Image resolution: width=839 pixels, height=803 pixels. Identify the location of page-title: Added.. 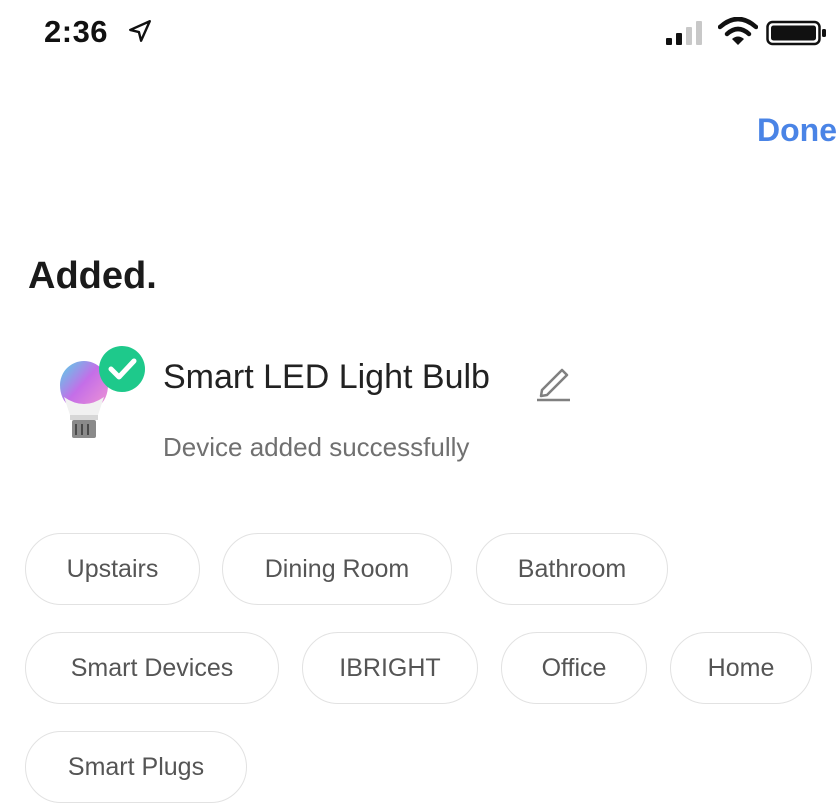
(92, 276).